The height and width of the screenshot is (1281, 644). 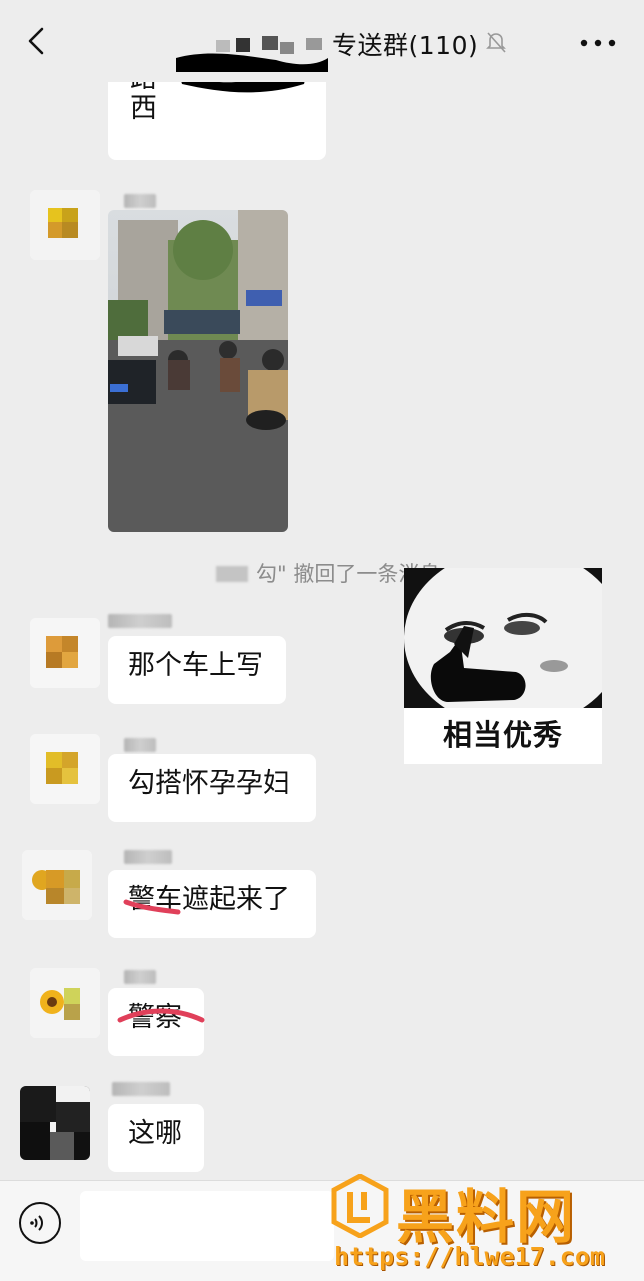 What do you see at coordinates (405, 45) in the screenshot?
I see `group-name: 专送群(110)` at bounding box center [405, 45].